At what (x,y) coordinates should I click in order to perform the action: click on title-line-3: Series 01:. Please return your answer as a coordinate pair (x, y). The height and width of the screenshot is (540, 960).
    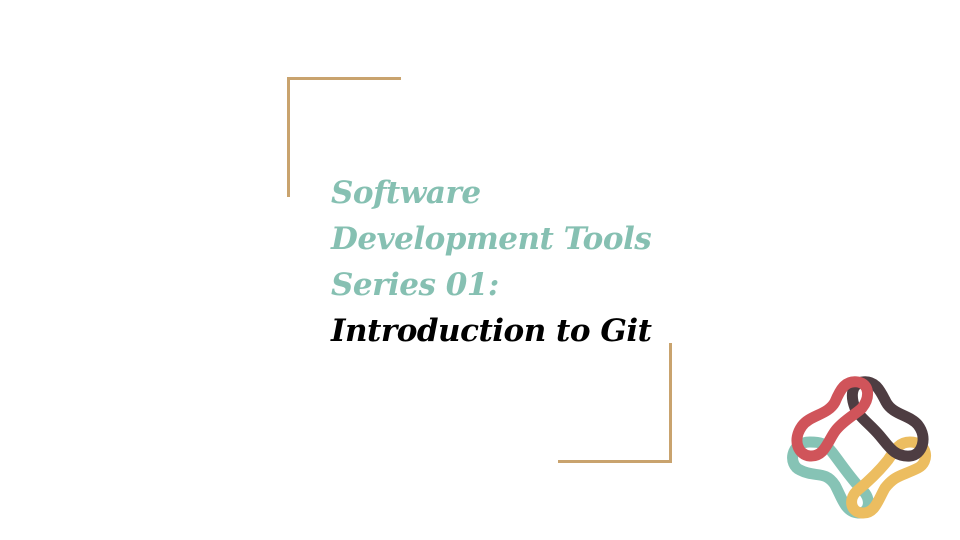
    Looking at the image, I should click on (415, 285).